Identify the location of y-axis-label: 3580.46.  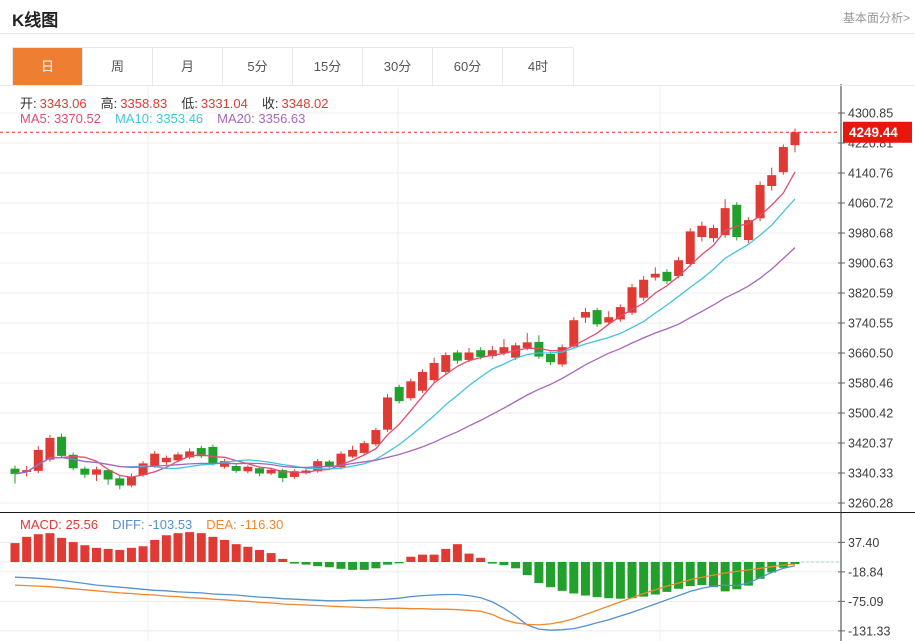
(870, 384).